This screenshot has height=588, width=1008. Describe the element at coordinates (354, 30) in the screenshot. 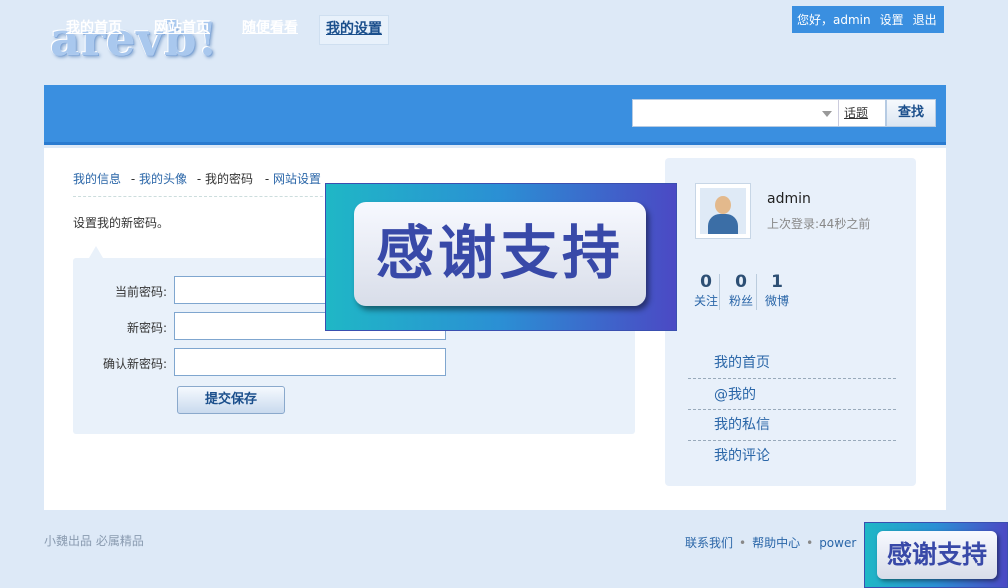

I see `nav-my-settings: 我的设置` at that location.